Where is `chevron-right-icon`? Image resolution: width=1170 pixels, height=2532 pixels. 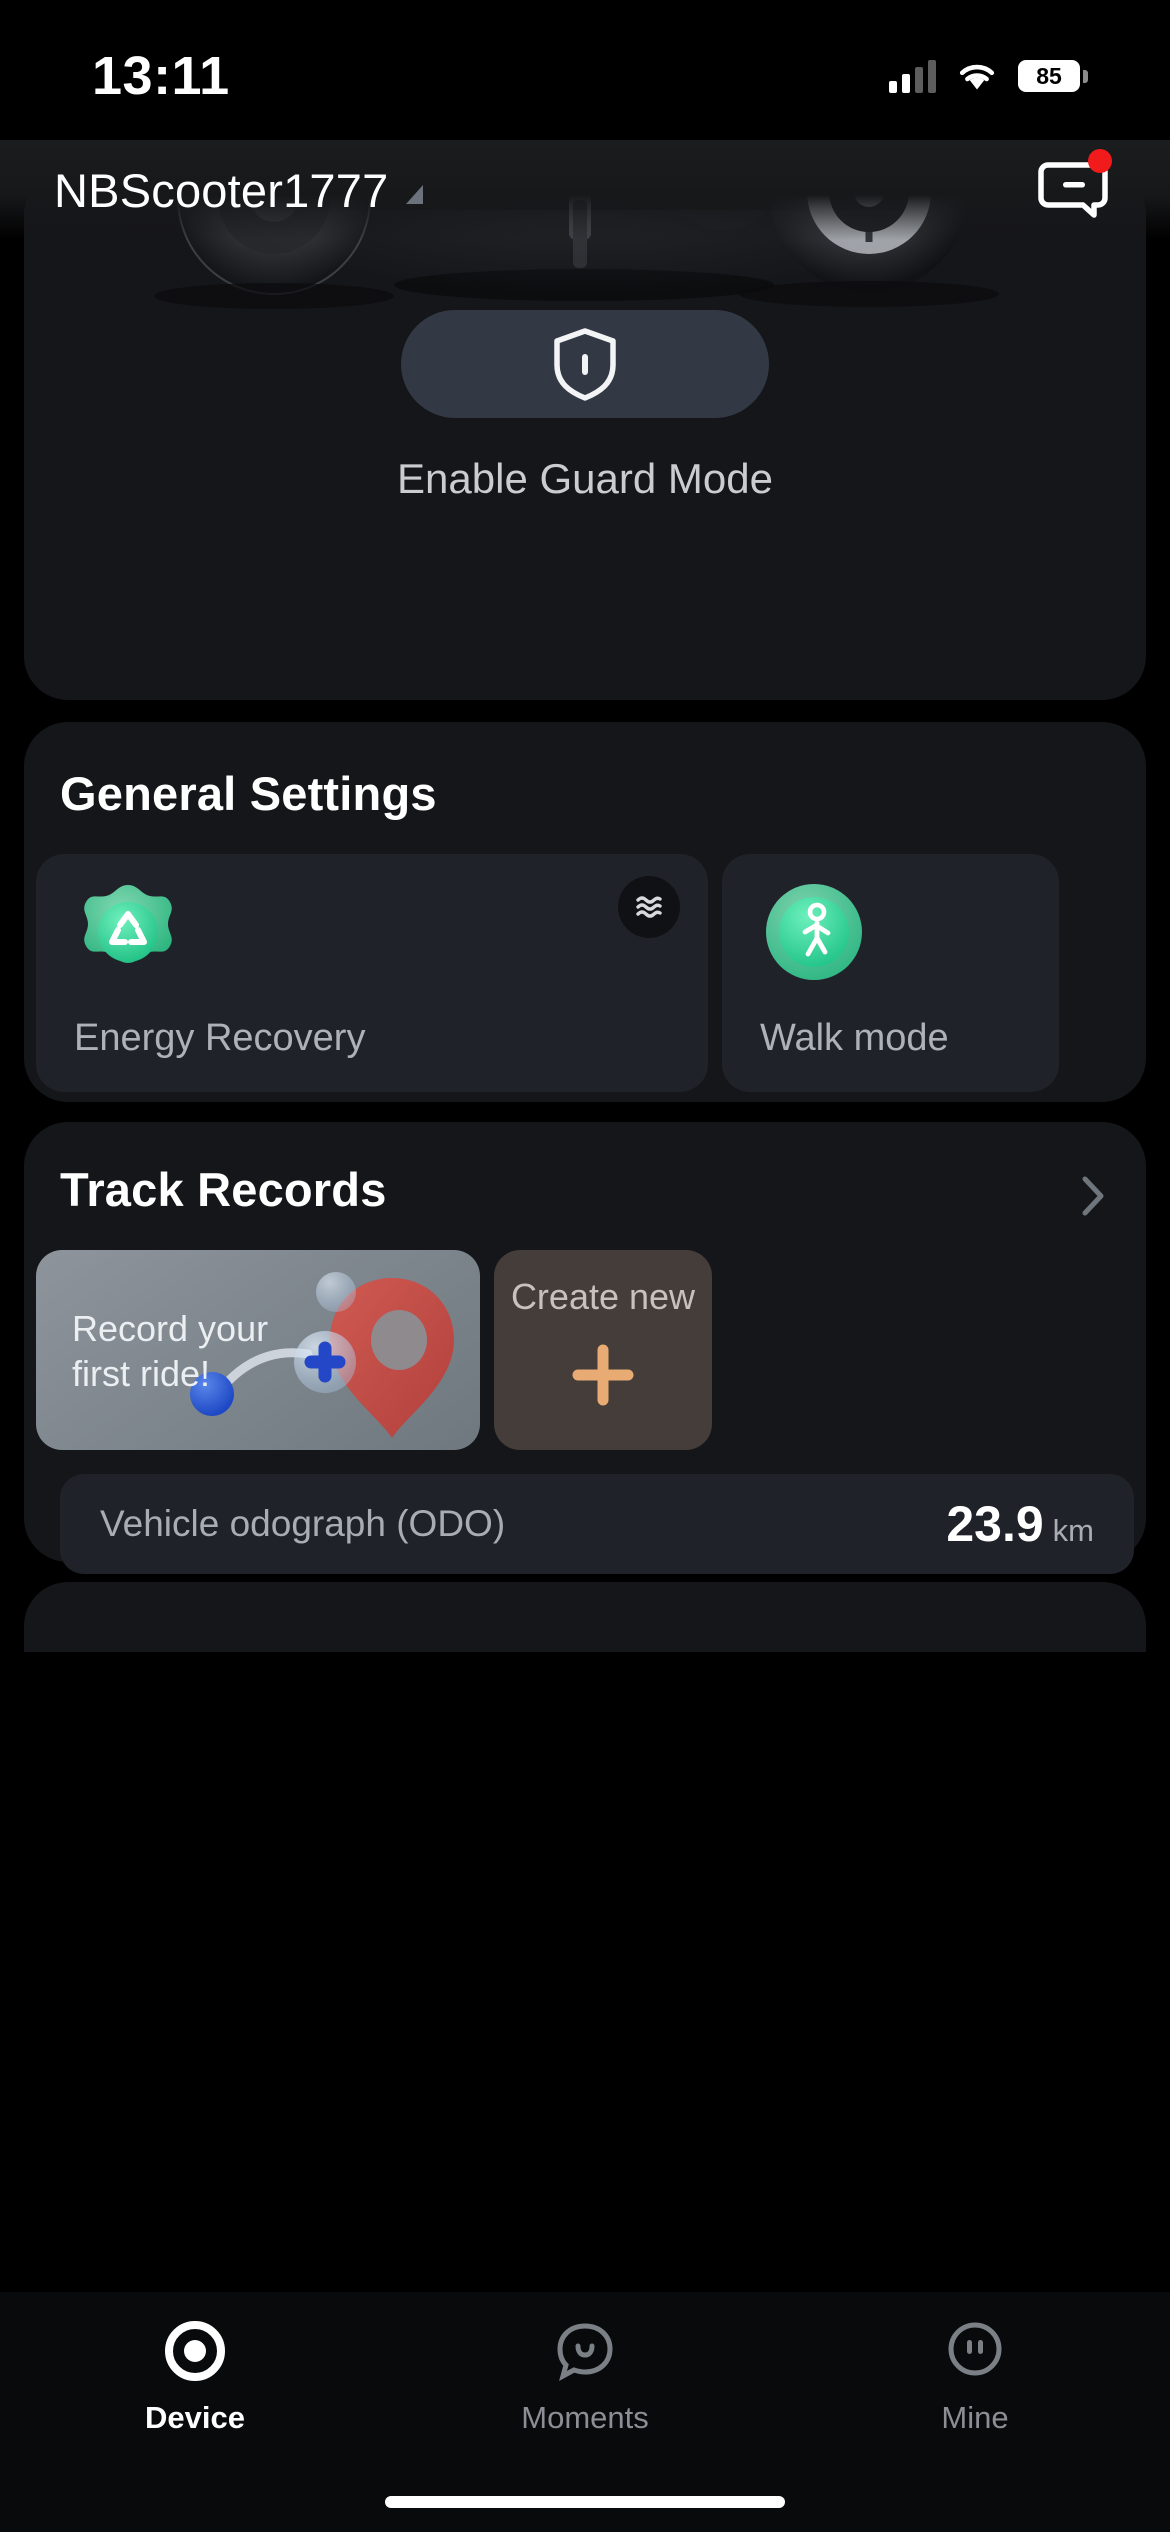 chevron-right-icon is located at coordinates (1093, 1196).